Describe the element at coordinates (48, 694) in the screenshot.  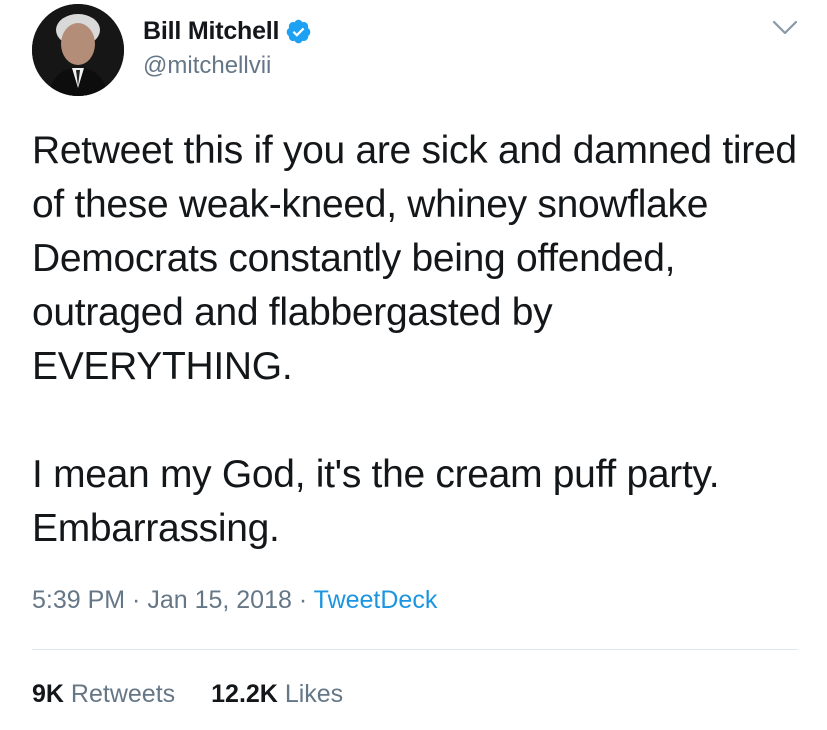
I see `retweets-count: 9K` at that location.